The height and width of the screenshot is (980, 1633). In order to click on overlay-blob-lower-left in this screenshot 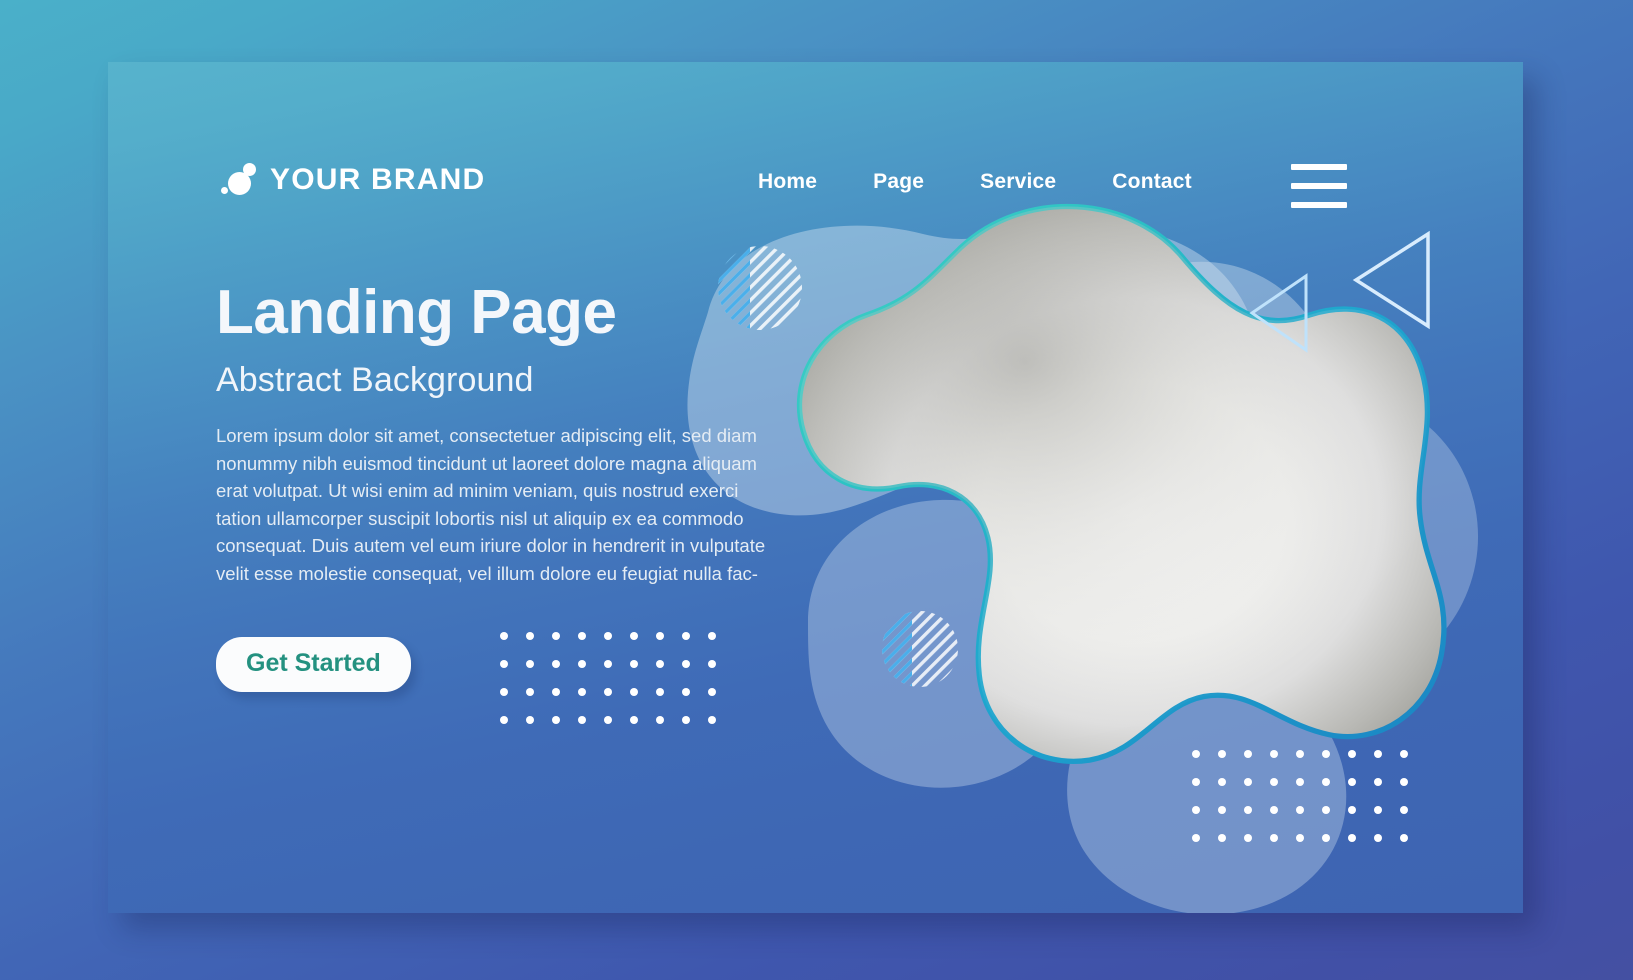, I will do `click(948, 643)`.